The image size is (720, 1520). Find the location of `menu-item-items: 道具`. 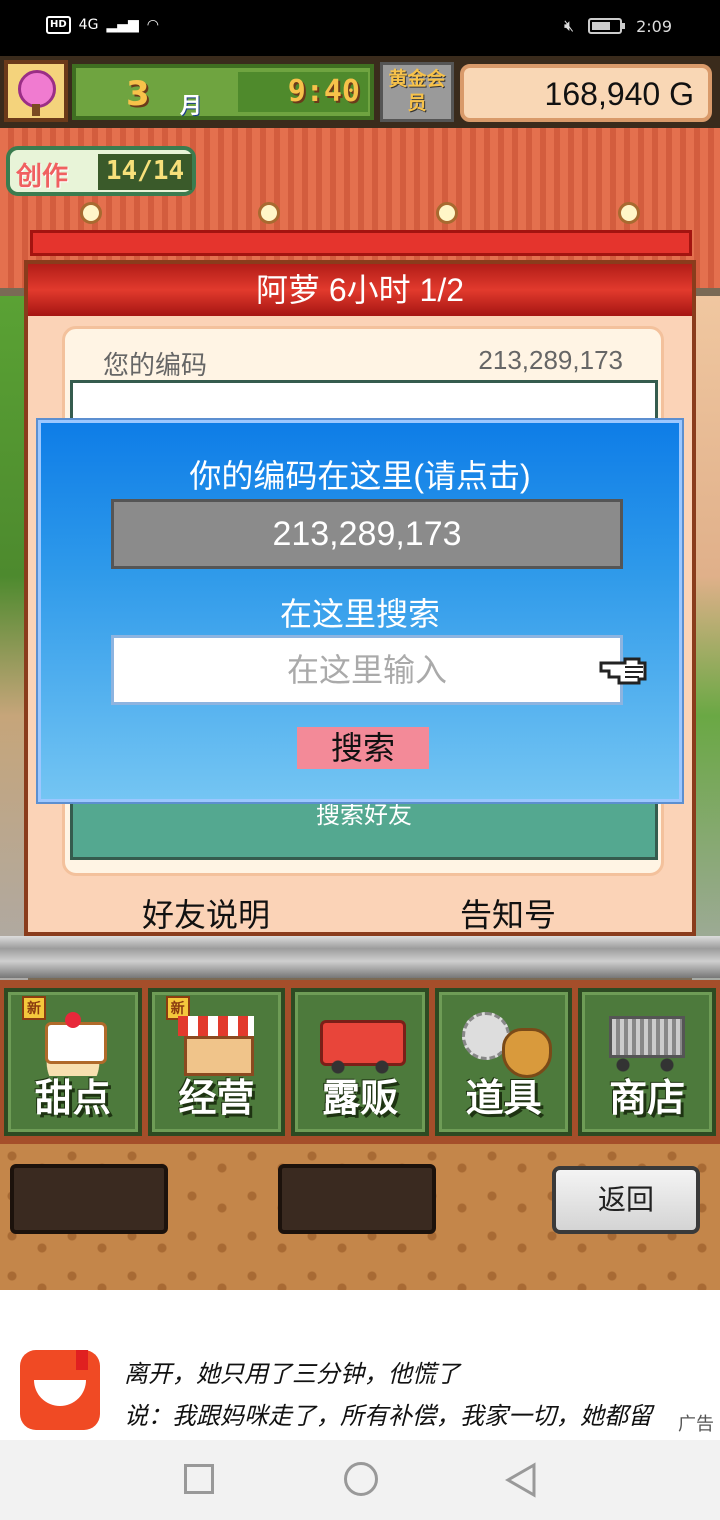

menu-item-items: 道具 is located at coordinates (503, 1062).